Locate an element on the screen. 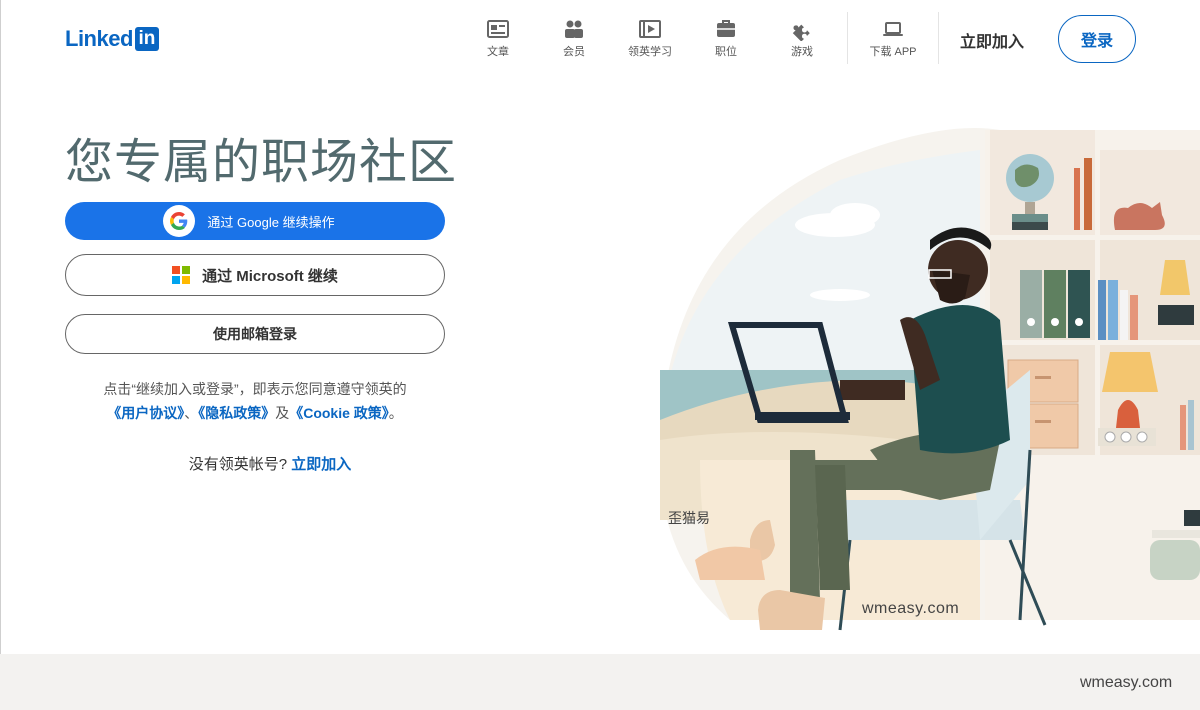  nav-label-articles: 文章 is located at coordinates (498, 52).